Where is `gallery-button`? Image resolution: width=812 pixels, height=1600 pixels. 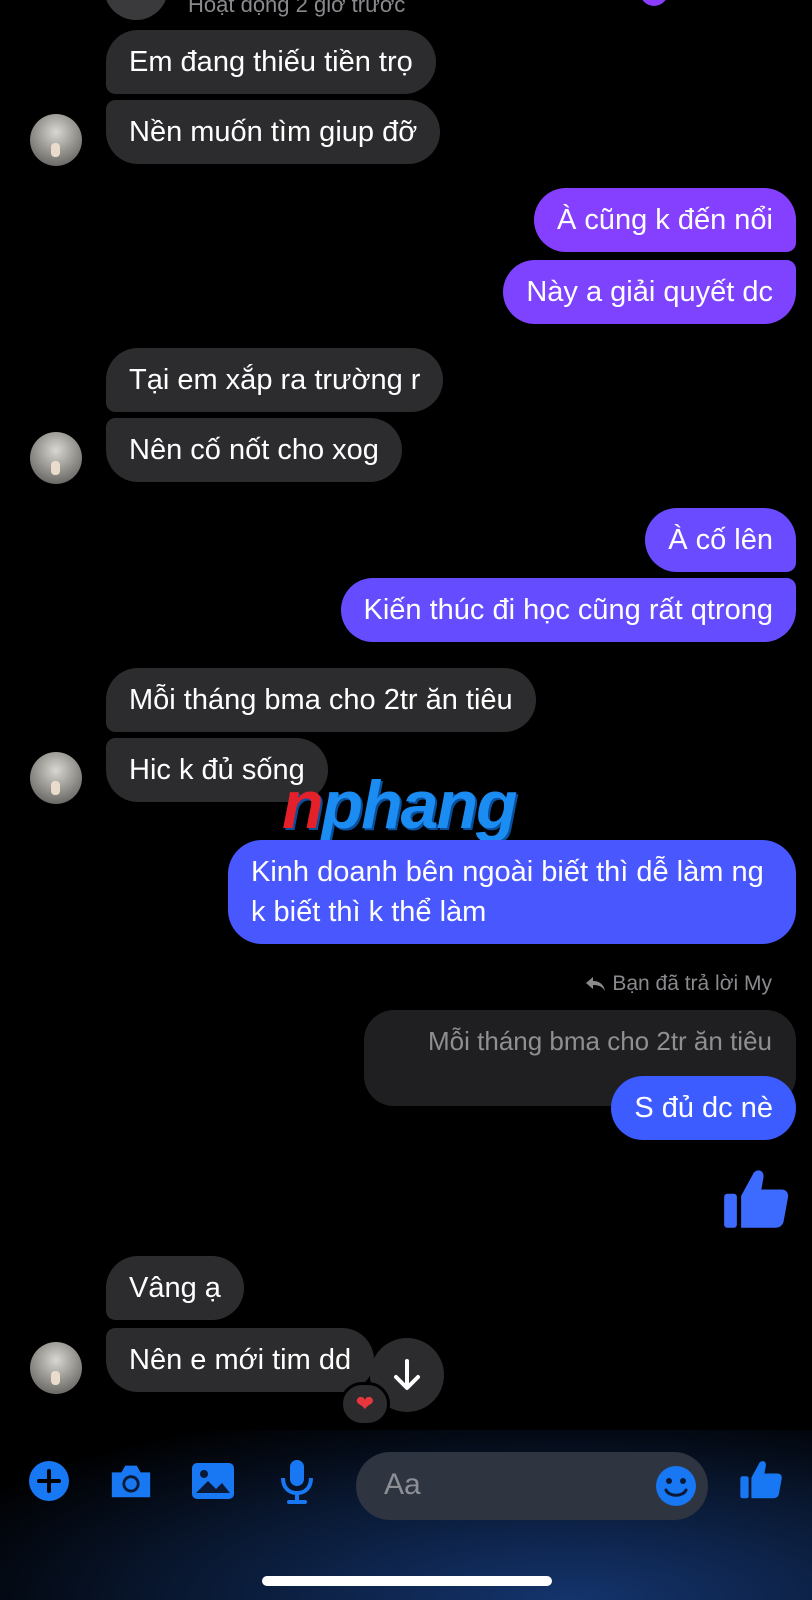 gallery-button is located at coordinates (213, 1481).